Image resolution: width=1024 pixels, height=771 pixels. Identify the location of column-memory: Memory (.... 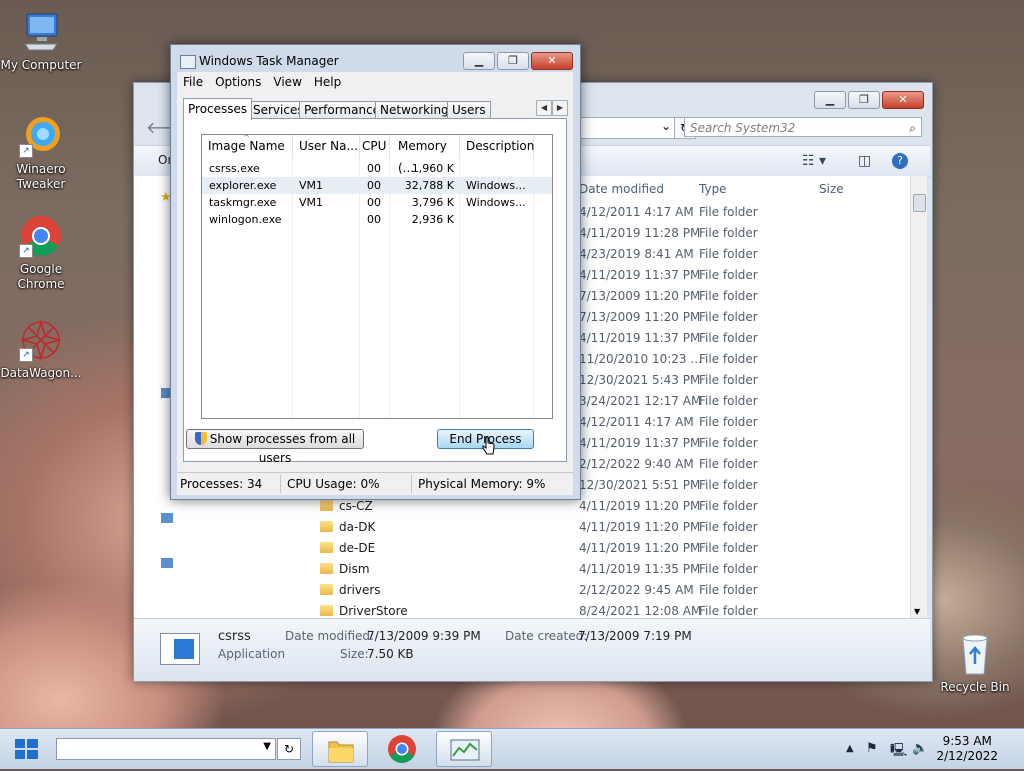
(425, 155).